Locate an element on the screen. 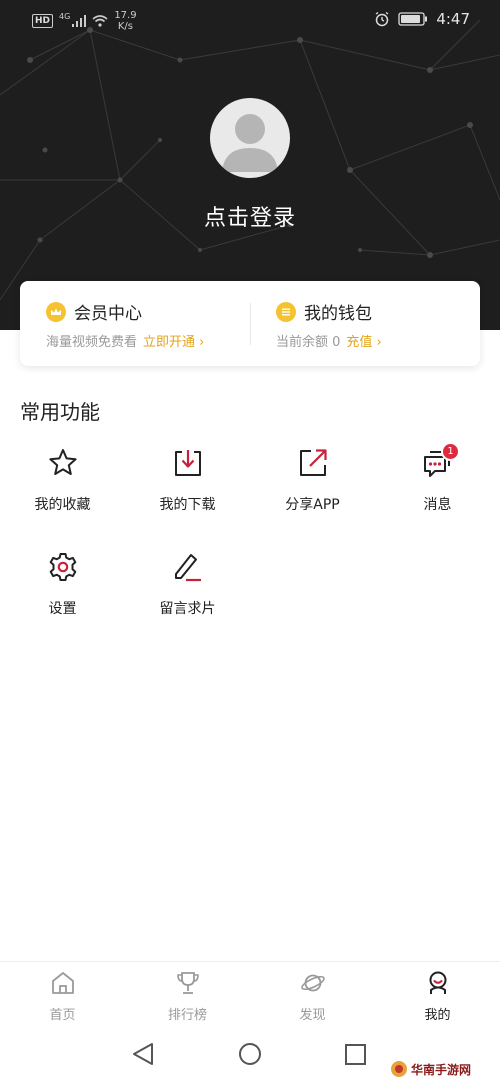  net-speed: 17.9 K/s is located at coordinates (125, 21).